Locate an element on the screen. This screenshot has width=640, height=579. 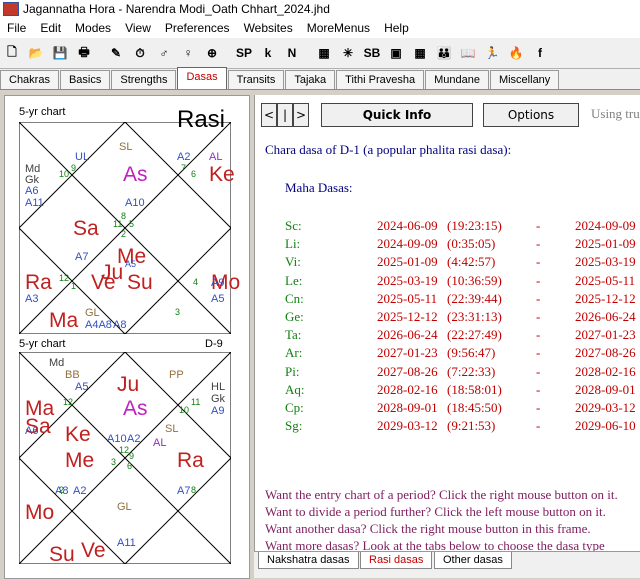
chart1-label: A2 is located at coordinates (184, 157).